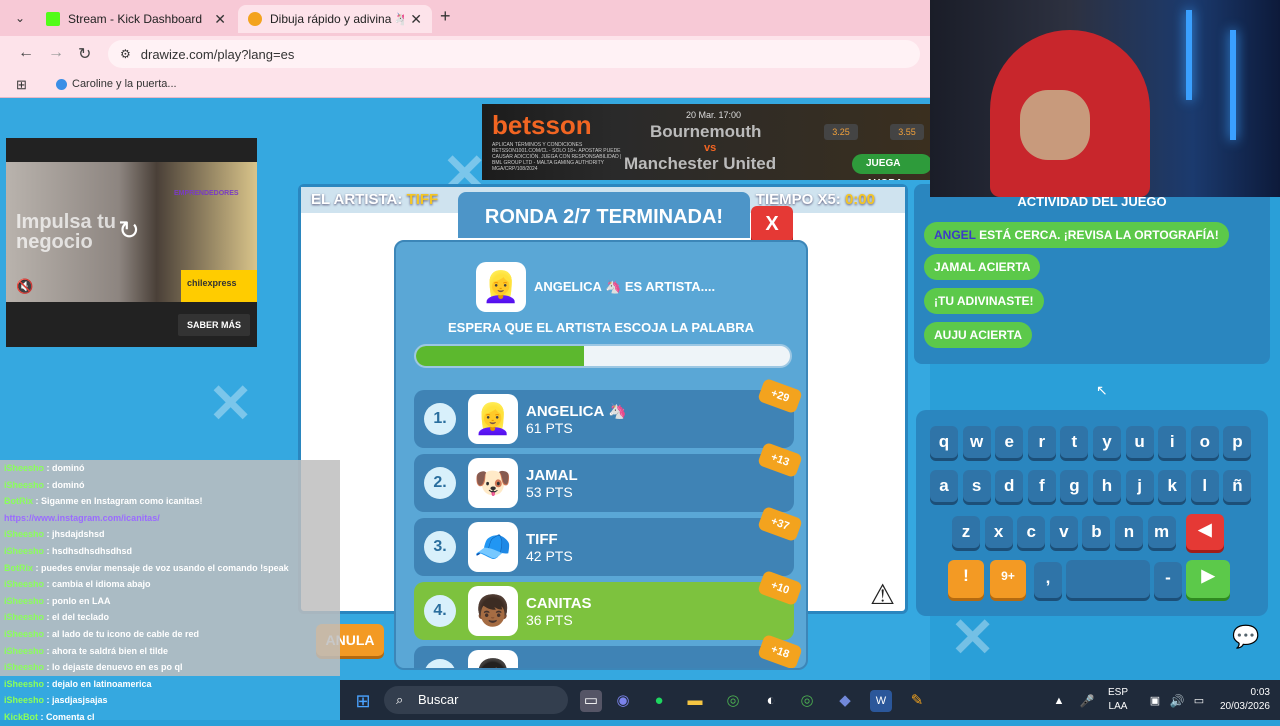 The width and height of the screenshot is (1280, 726). I want to click on artist-avatar: 👱‍♀️, so click(501, 287).